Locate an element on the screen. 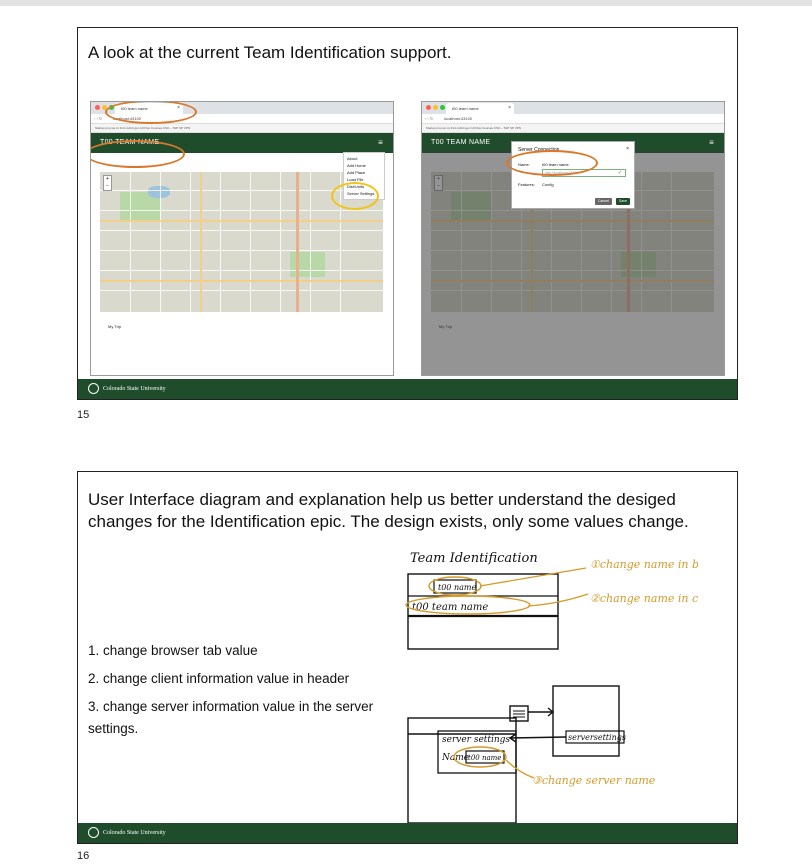  menu-item-add-home: Add Home is located at coordinates (356, 165).